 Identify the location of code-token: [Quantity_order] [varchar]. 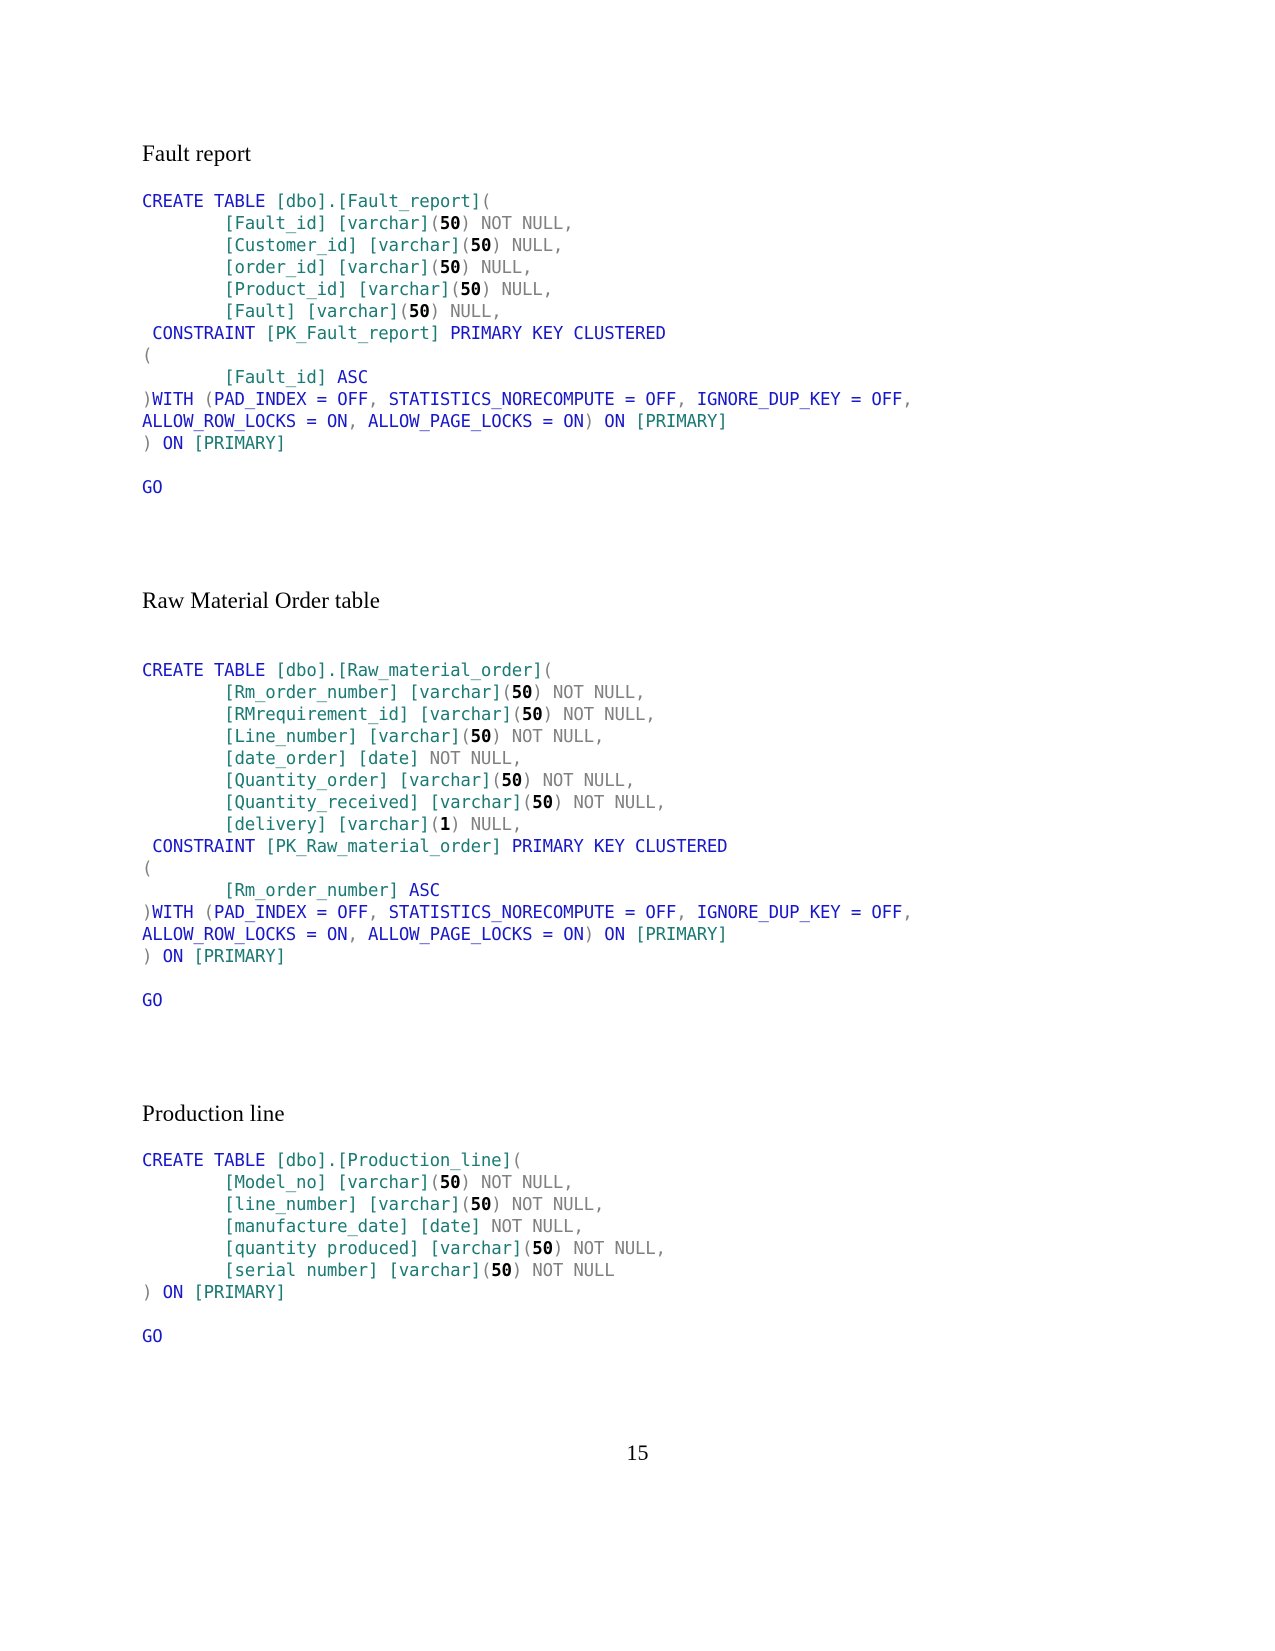
(358, 780).